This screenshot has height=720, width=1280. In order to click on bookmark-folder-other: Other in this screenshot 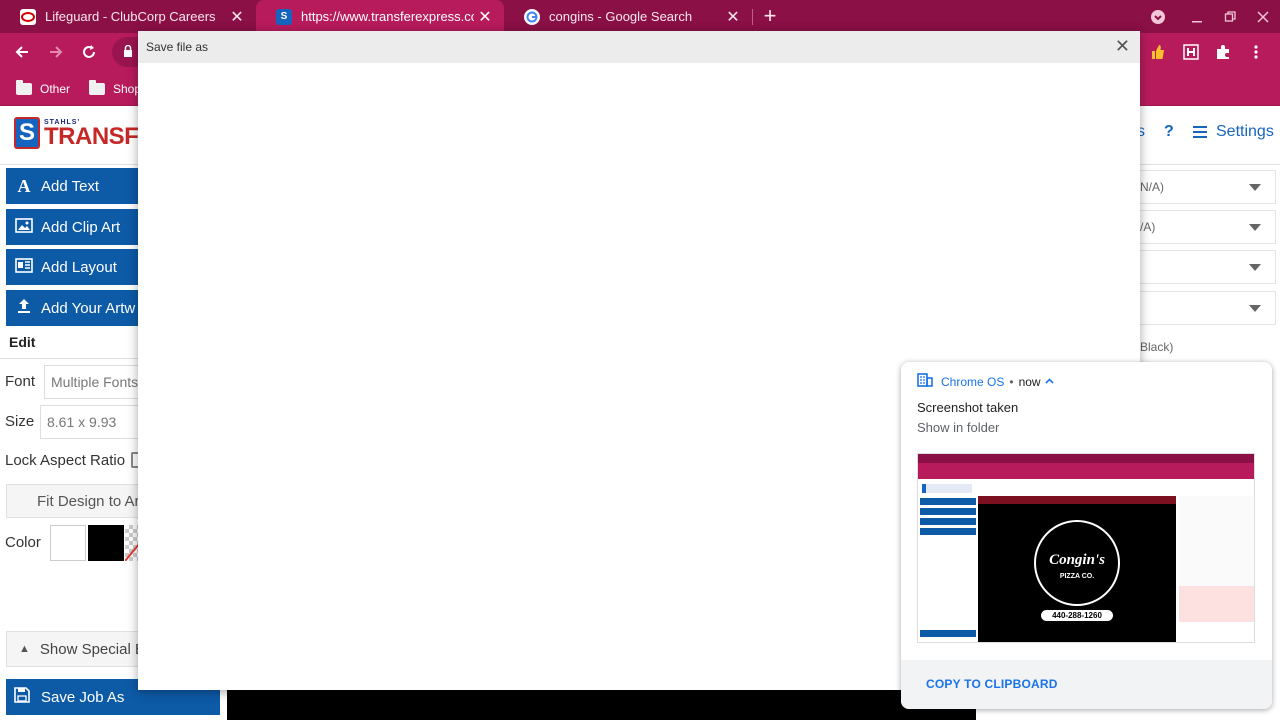, I will do `click(43, 89)`.